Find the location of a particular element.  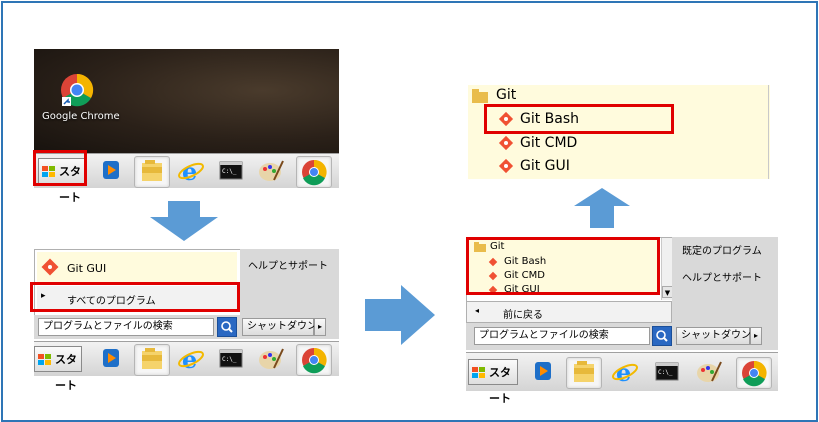

taskbar-3: スタート e C:\_ is located at coordinates (622, 378).